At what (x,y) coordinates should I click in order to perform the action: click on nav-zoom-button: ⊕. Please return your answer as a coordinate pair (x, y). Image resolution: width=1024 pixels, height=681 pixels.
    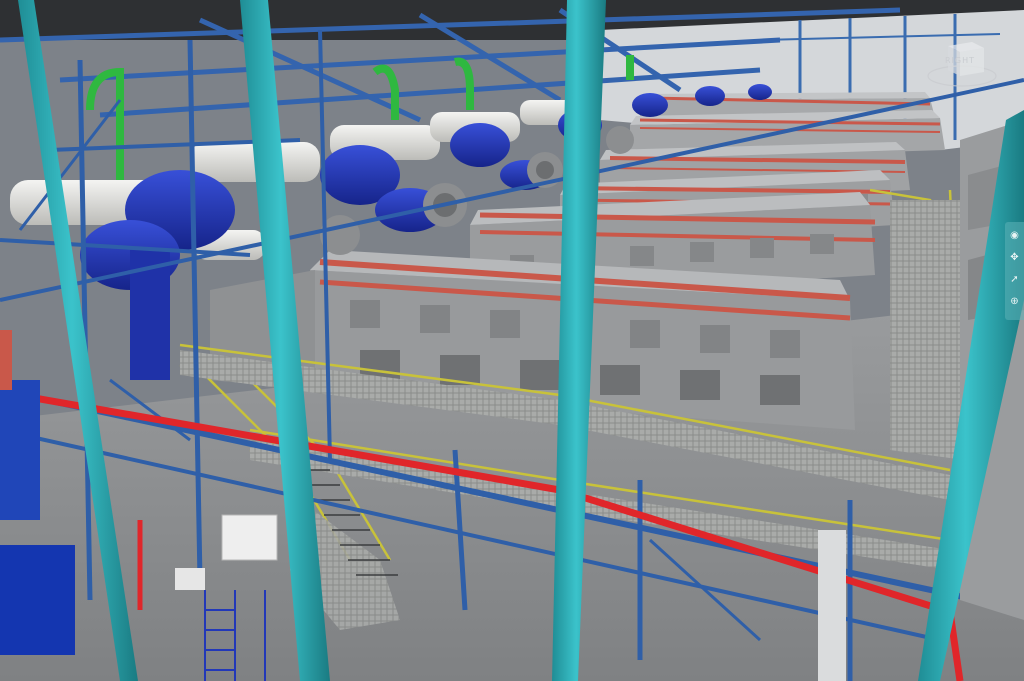
    Looking at the image, I should click on (1014, 301).